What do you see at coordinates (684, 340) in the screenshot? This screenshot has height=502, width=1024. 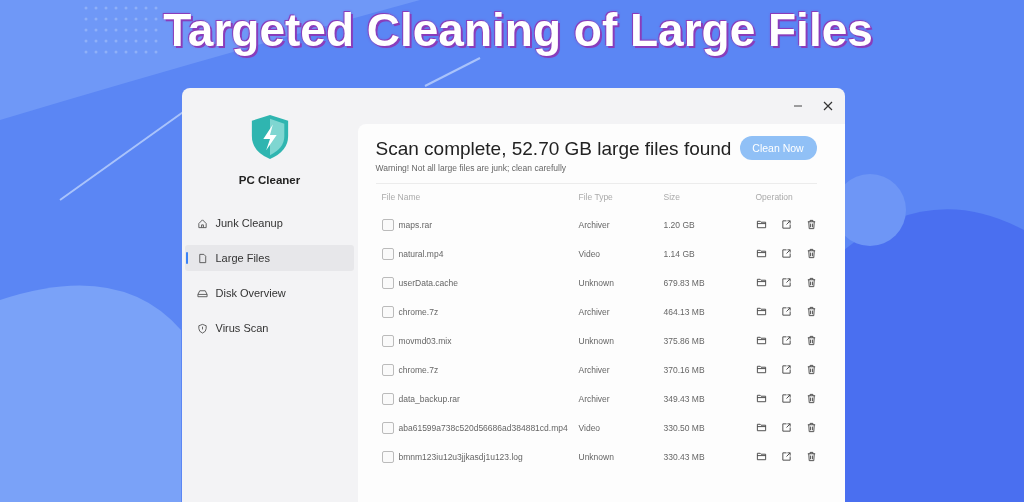 I see `file-size: 375.86 MB` at bounding box center [684, 340].